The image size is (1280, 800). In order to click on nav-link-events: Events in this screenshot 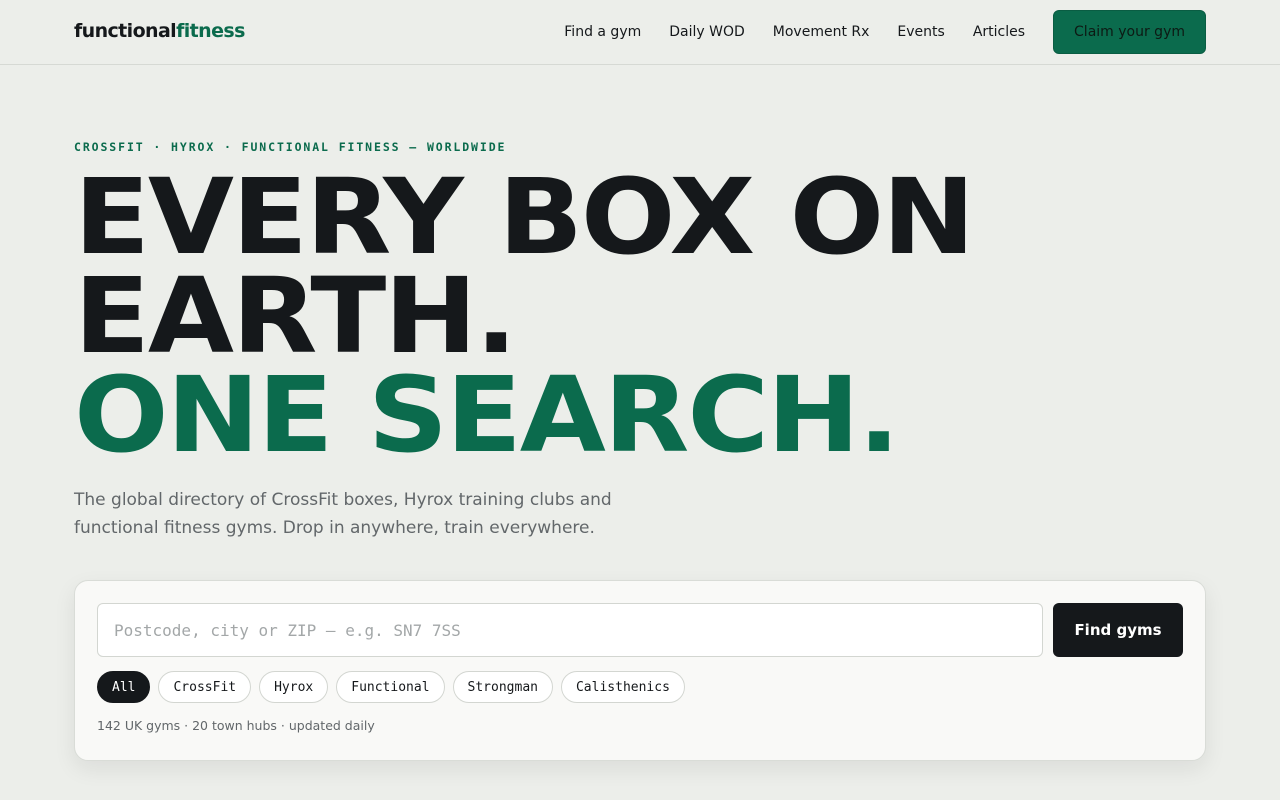, I will do `click(920, 32)`.